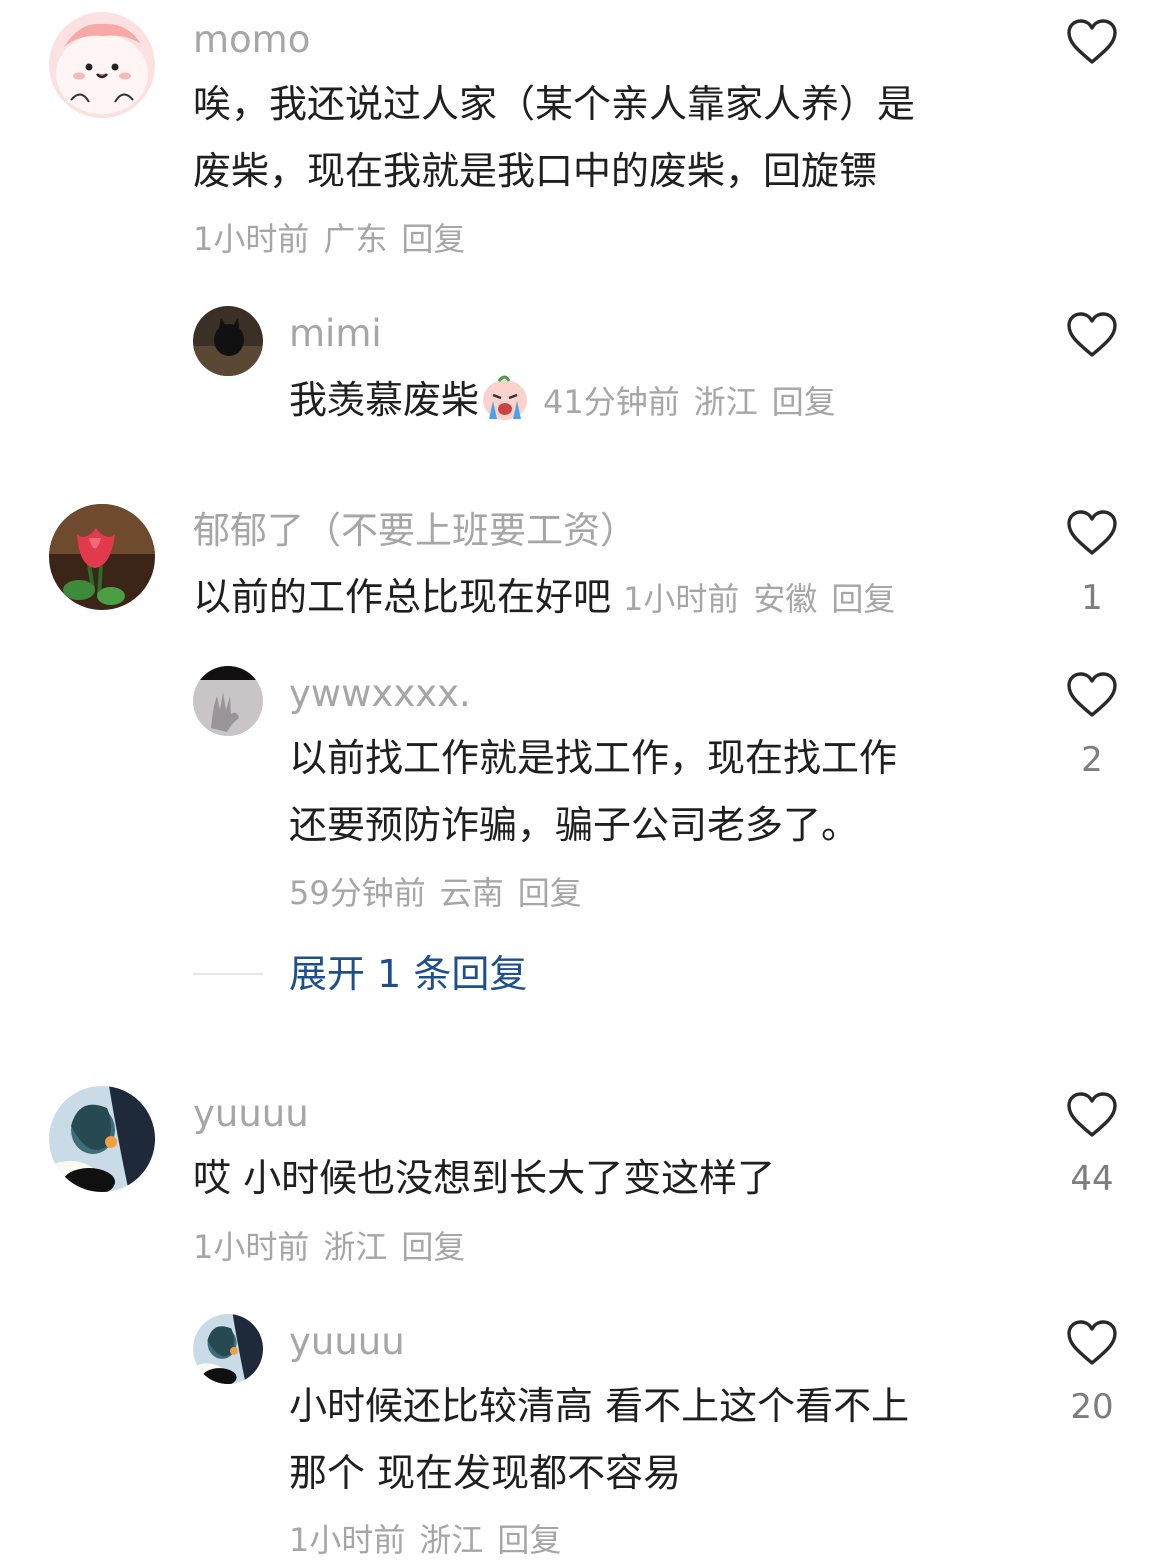 Image resolution: width=1170 pixels, height=1565 pixels. I want to click on avatar-yuuuu-reply, so click(228, 1349).